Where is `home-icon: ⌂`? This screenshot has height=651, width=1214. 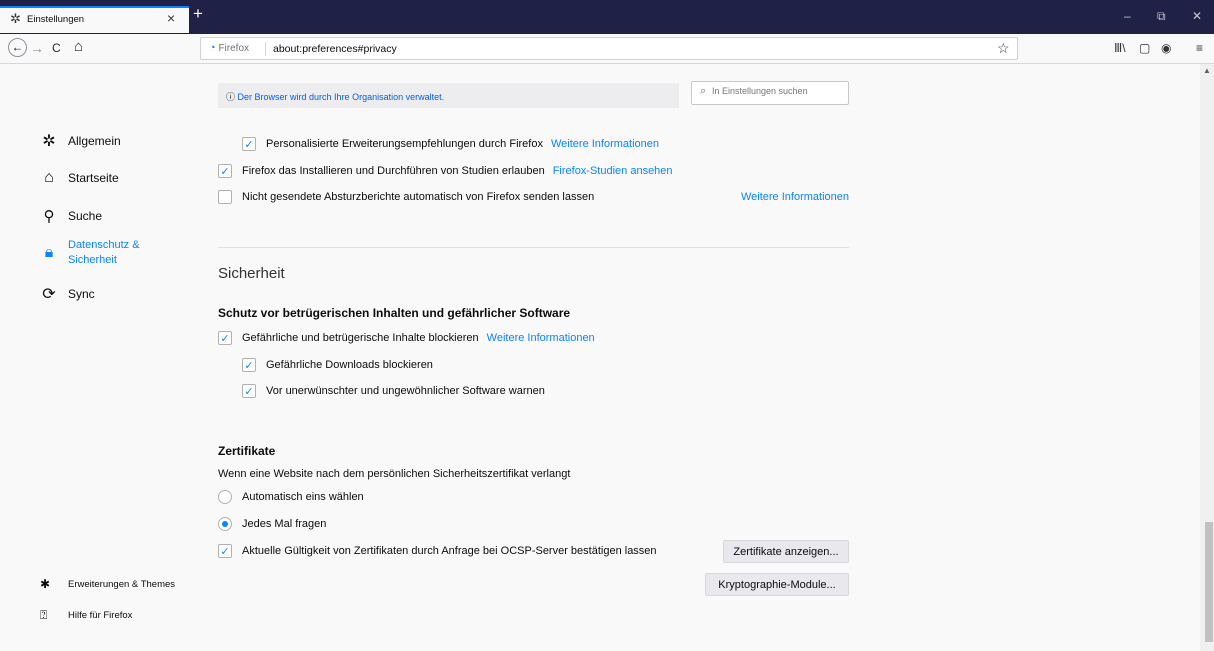
home-icon: ⌂ is located at coordinates (49, 177).